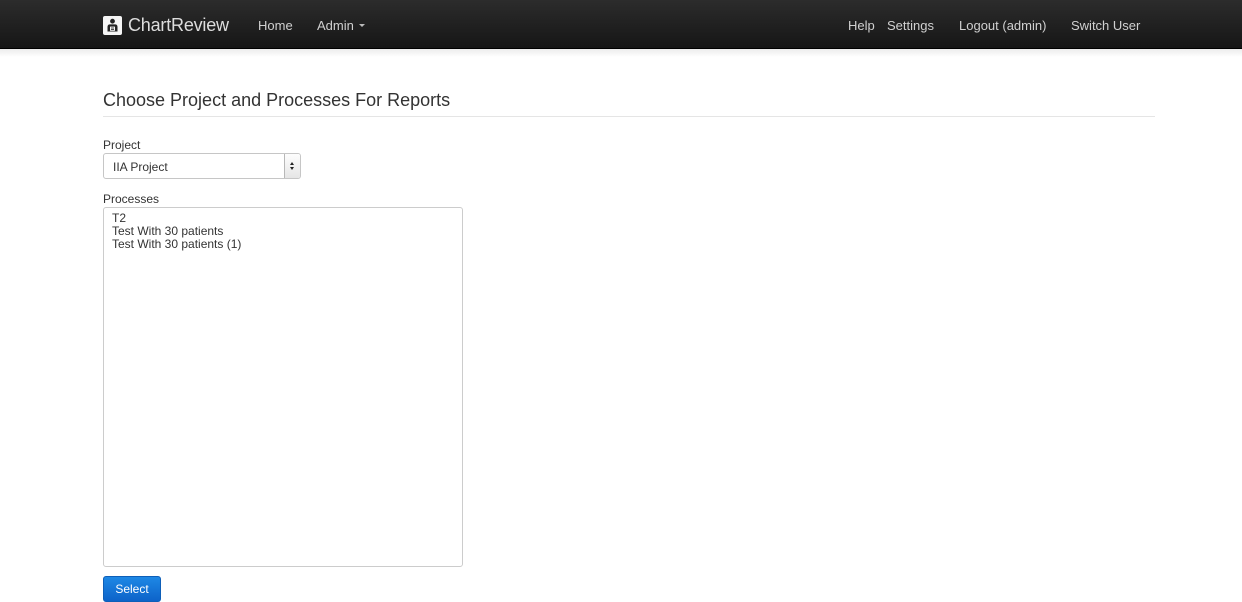  What do you see at coordinates (112, 25) in the screenshot?
I see `patient-chart-icon` at bounding box center [112, 25].